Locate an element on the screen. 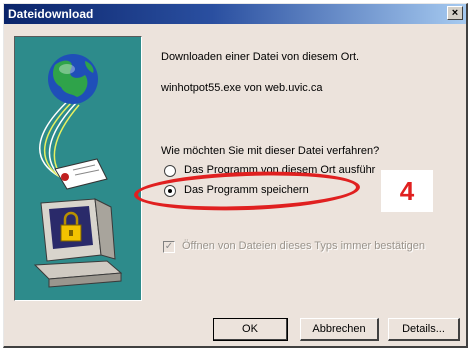 The image size is (471, 351). download-intro-text: Downloaden einer Datei von diesem Ort. is located at coordinates (260, 57).